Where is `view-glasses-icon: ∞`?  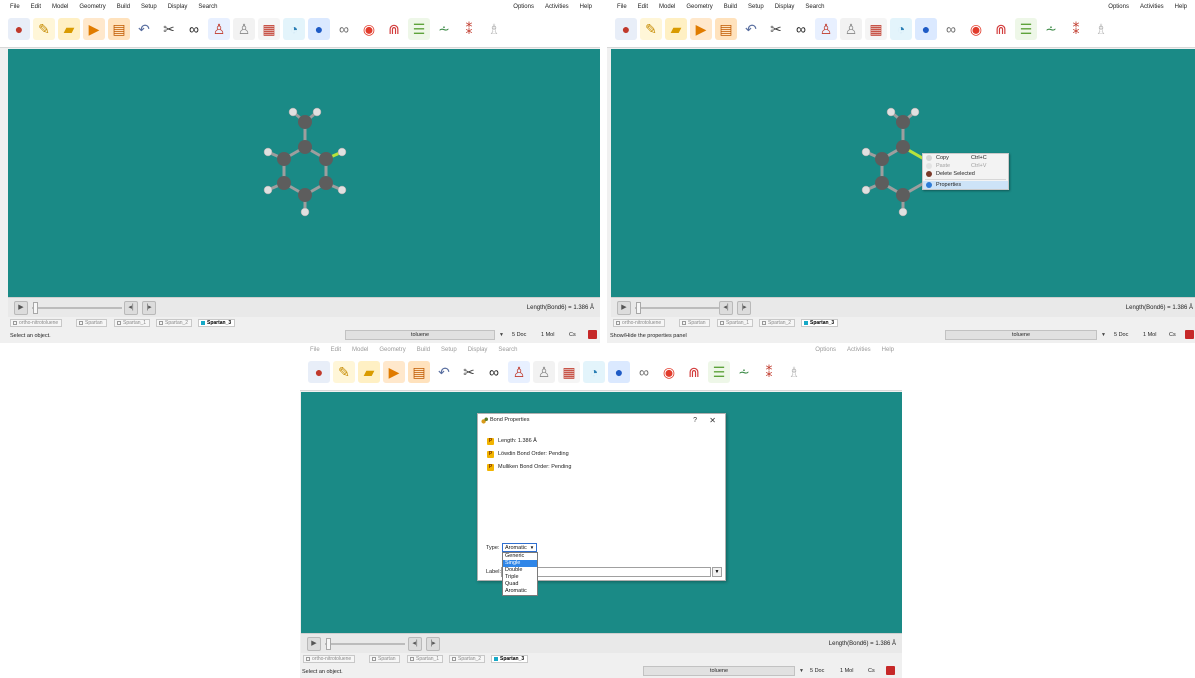
view-glasses-icon: ∞ is located at coordinates (801, 29).